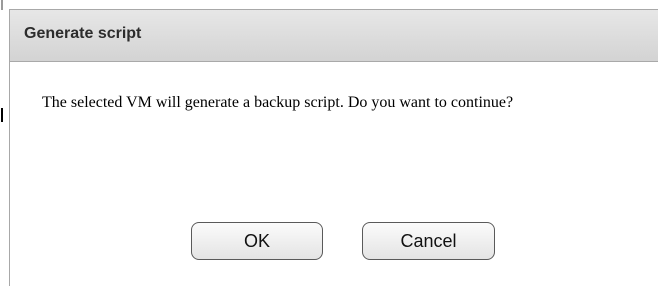  What do you see at coordinates (83, 33) in the screenshot?
I see `dialog-title: Generate script` at bounding box center [83, 33].